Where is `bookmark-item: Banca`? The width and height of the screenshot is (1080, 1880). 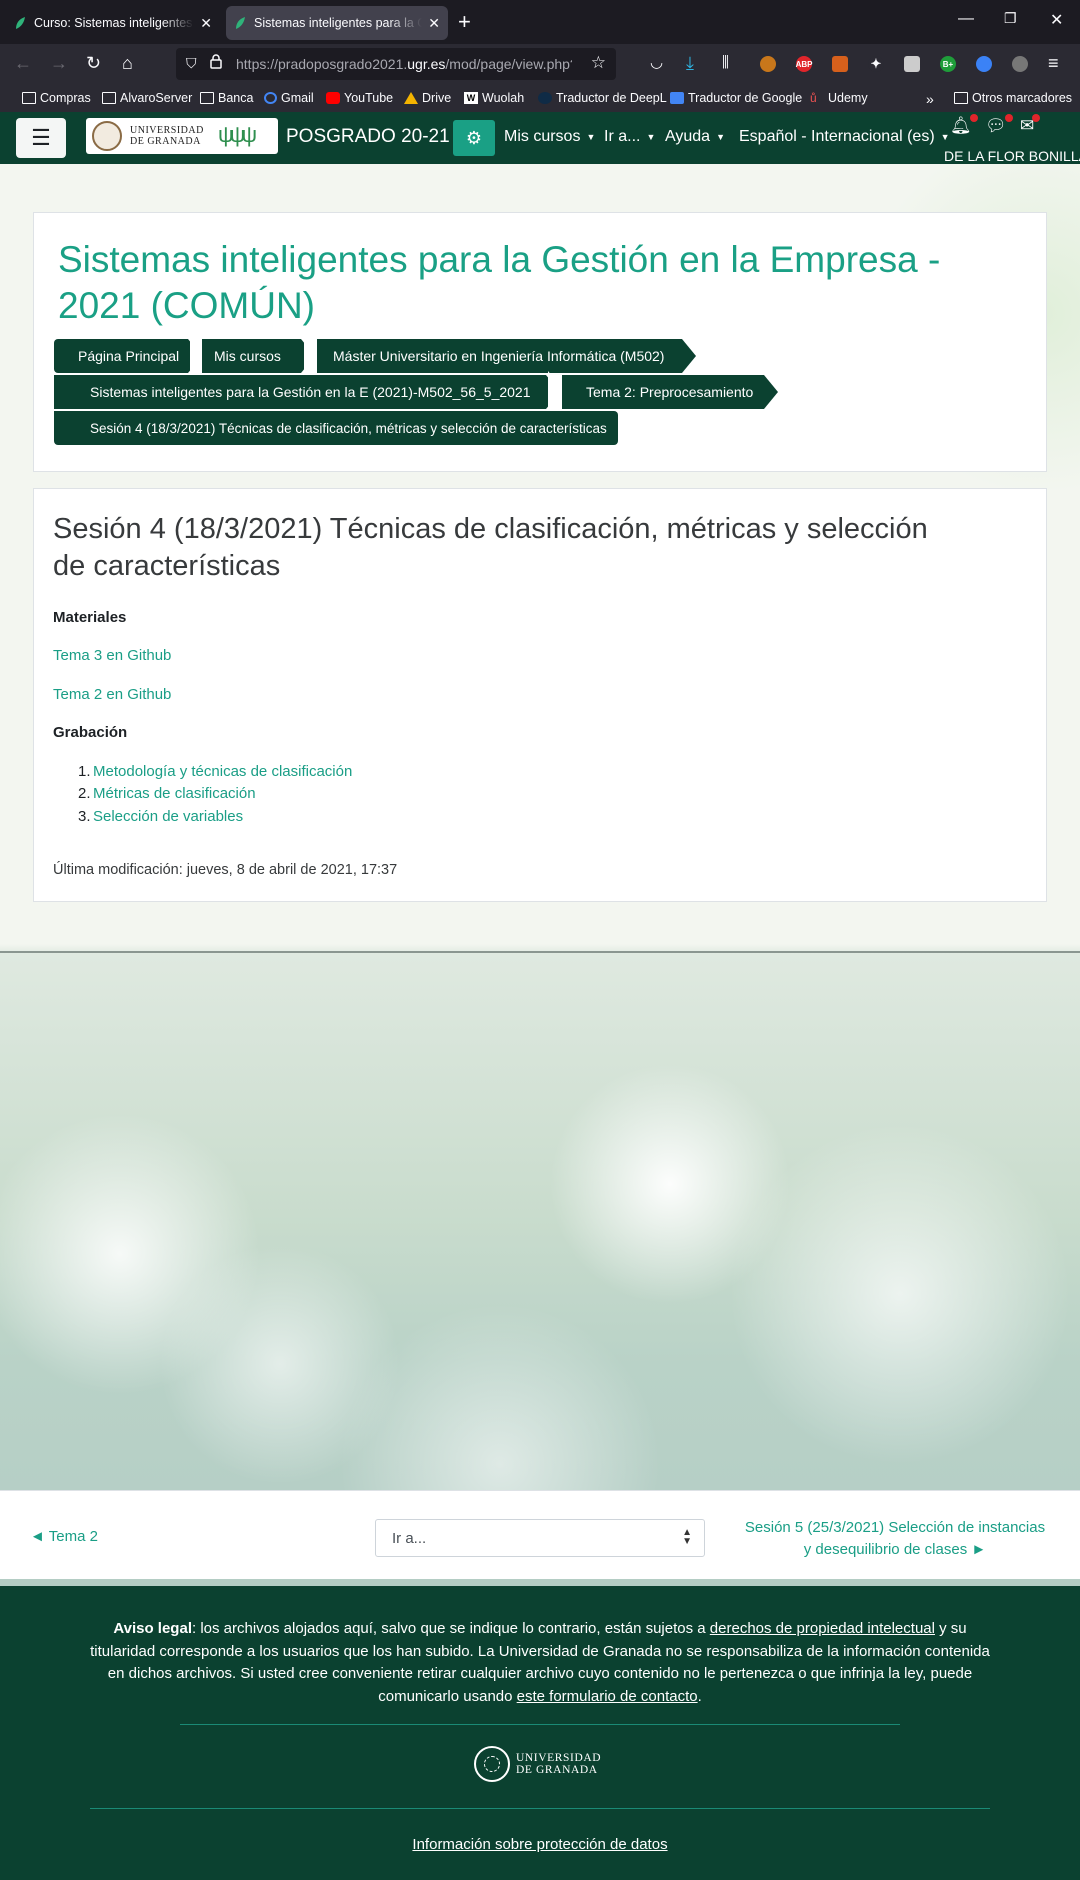 bookmark-item: Banca is located at coordinates (226, 98).